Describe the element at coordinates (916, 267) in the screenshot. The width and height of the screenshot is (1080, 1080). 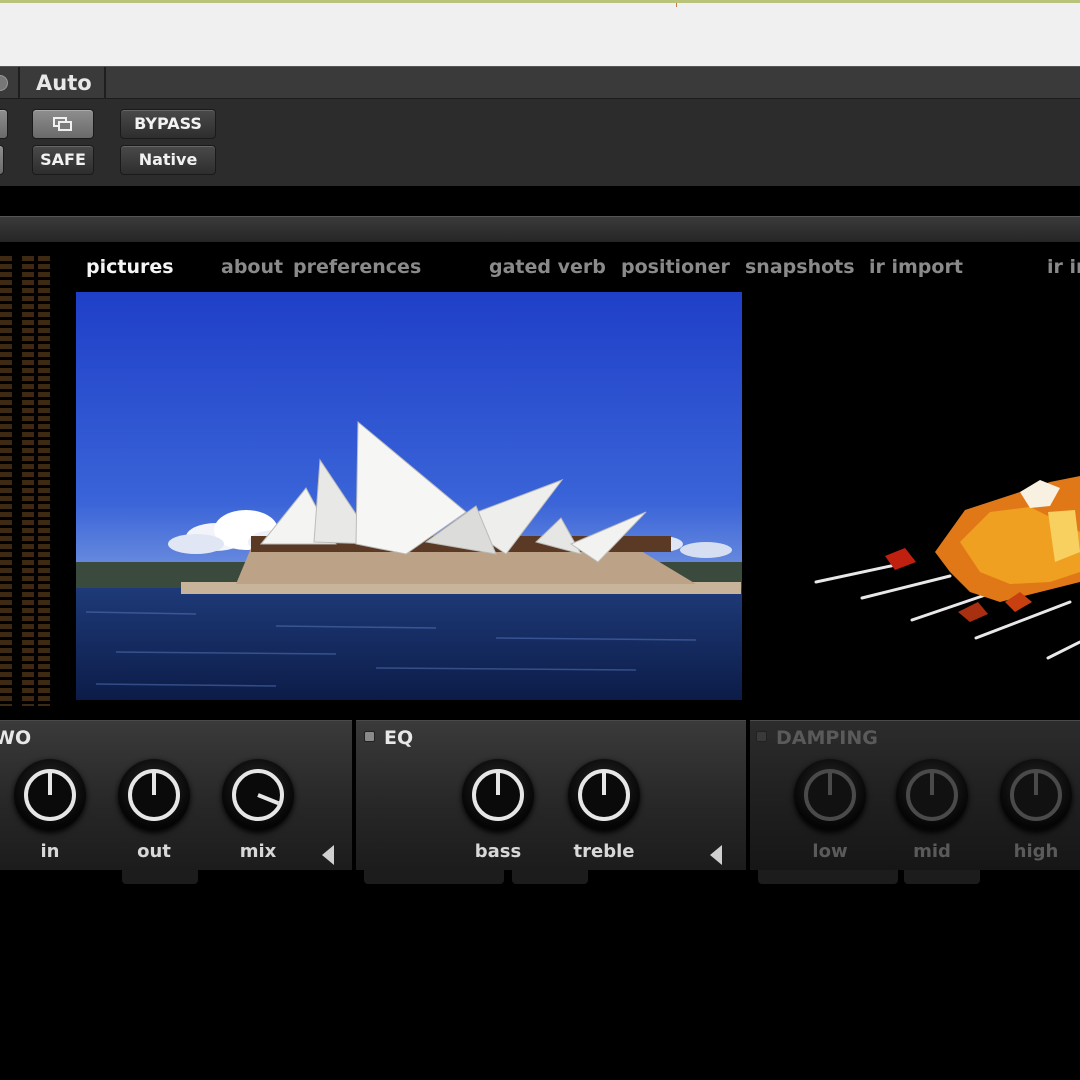
I see `nav-ir-import: ir import` at that location.